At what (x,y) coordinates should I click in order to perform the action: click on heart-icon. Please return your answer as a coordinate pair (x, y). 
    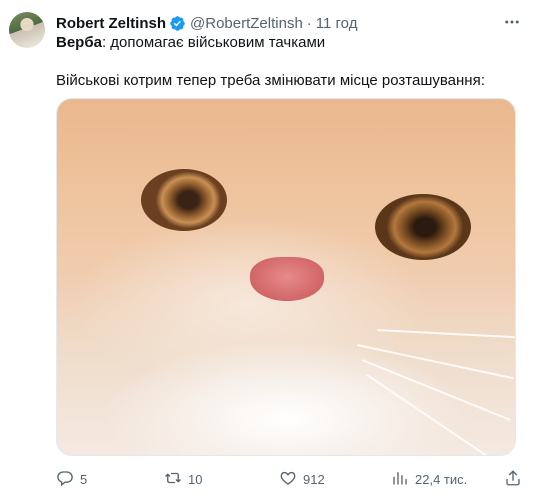
    Looking at the image, I should click on (288, 479).